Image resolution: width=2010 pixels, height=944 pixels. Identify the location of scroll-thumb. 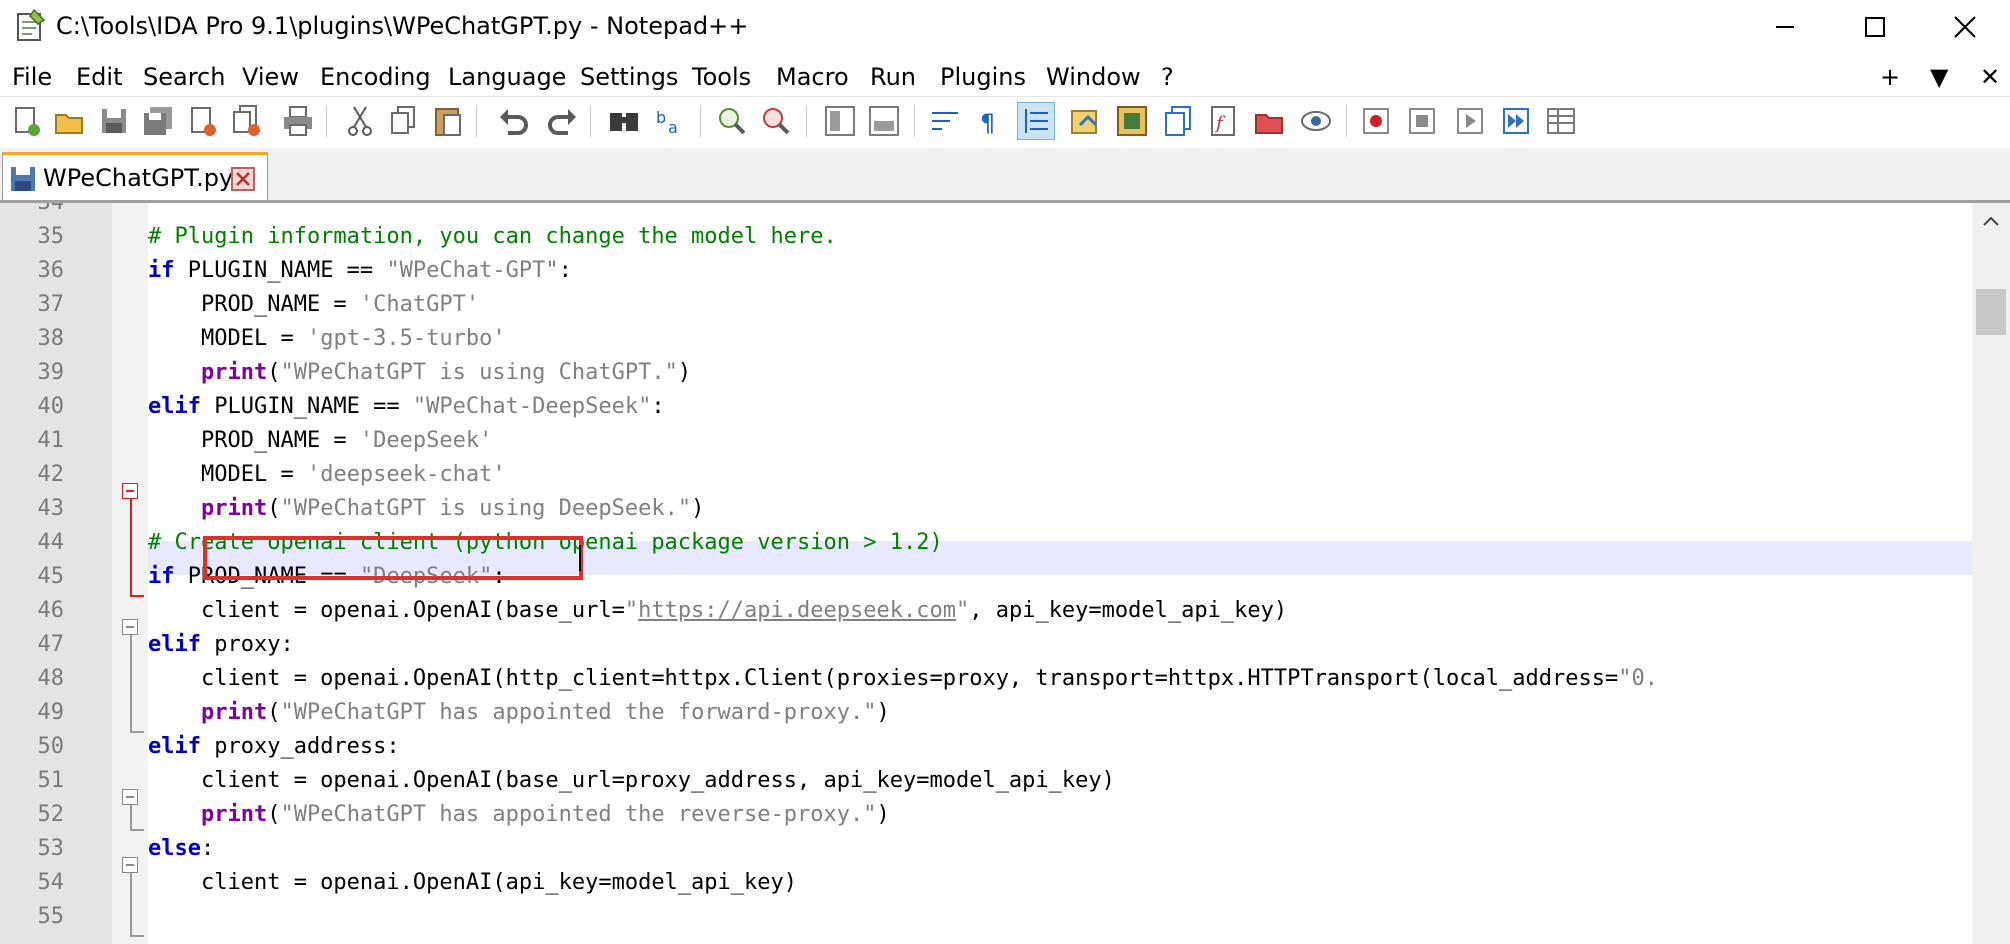
(1991, 312).